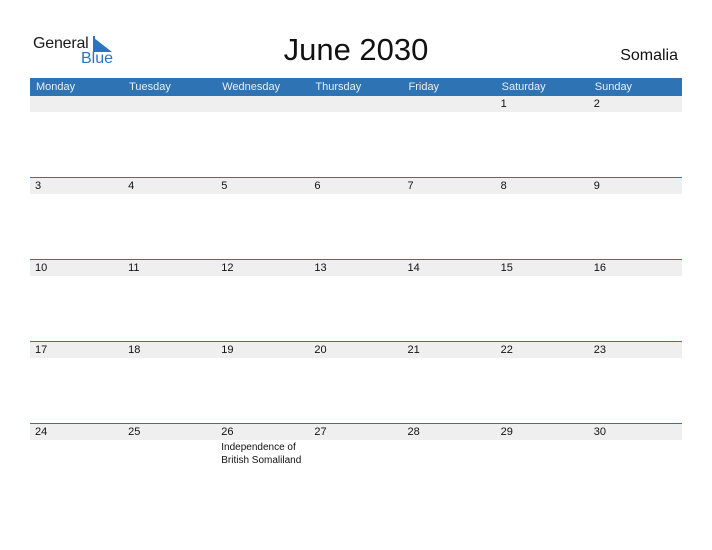 The width and height of the screenshot is (712, 550). What do you see at coordinates (227, 268) in the screenshot?
I see `day-number: 12` at bounding box center [227, 268].